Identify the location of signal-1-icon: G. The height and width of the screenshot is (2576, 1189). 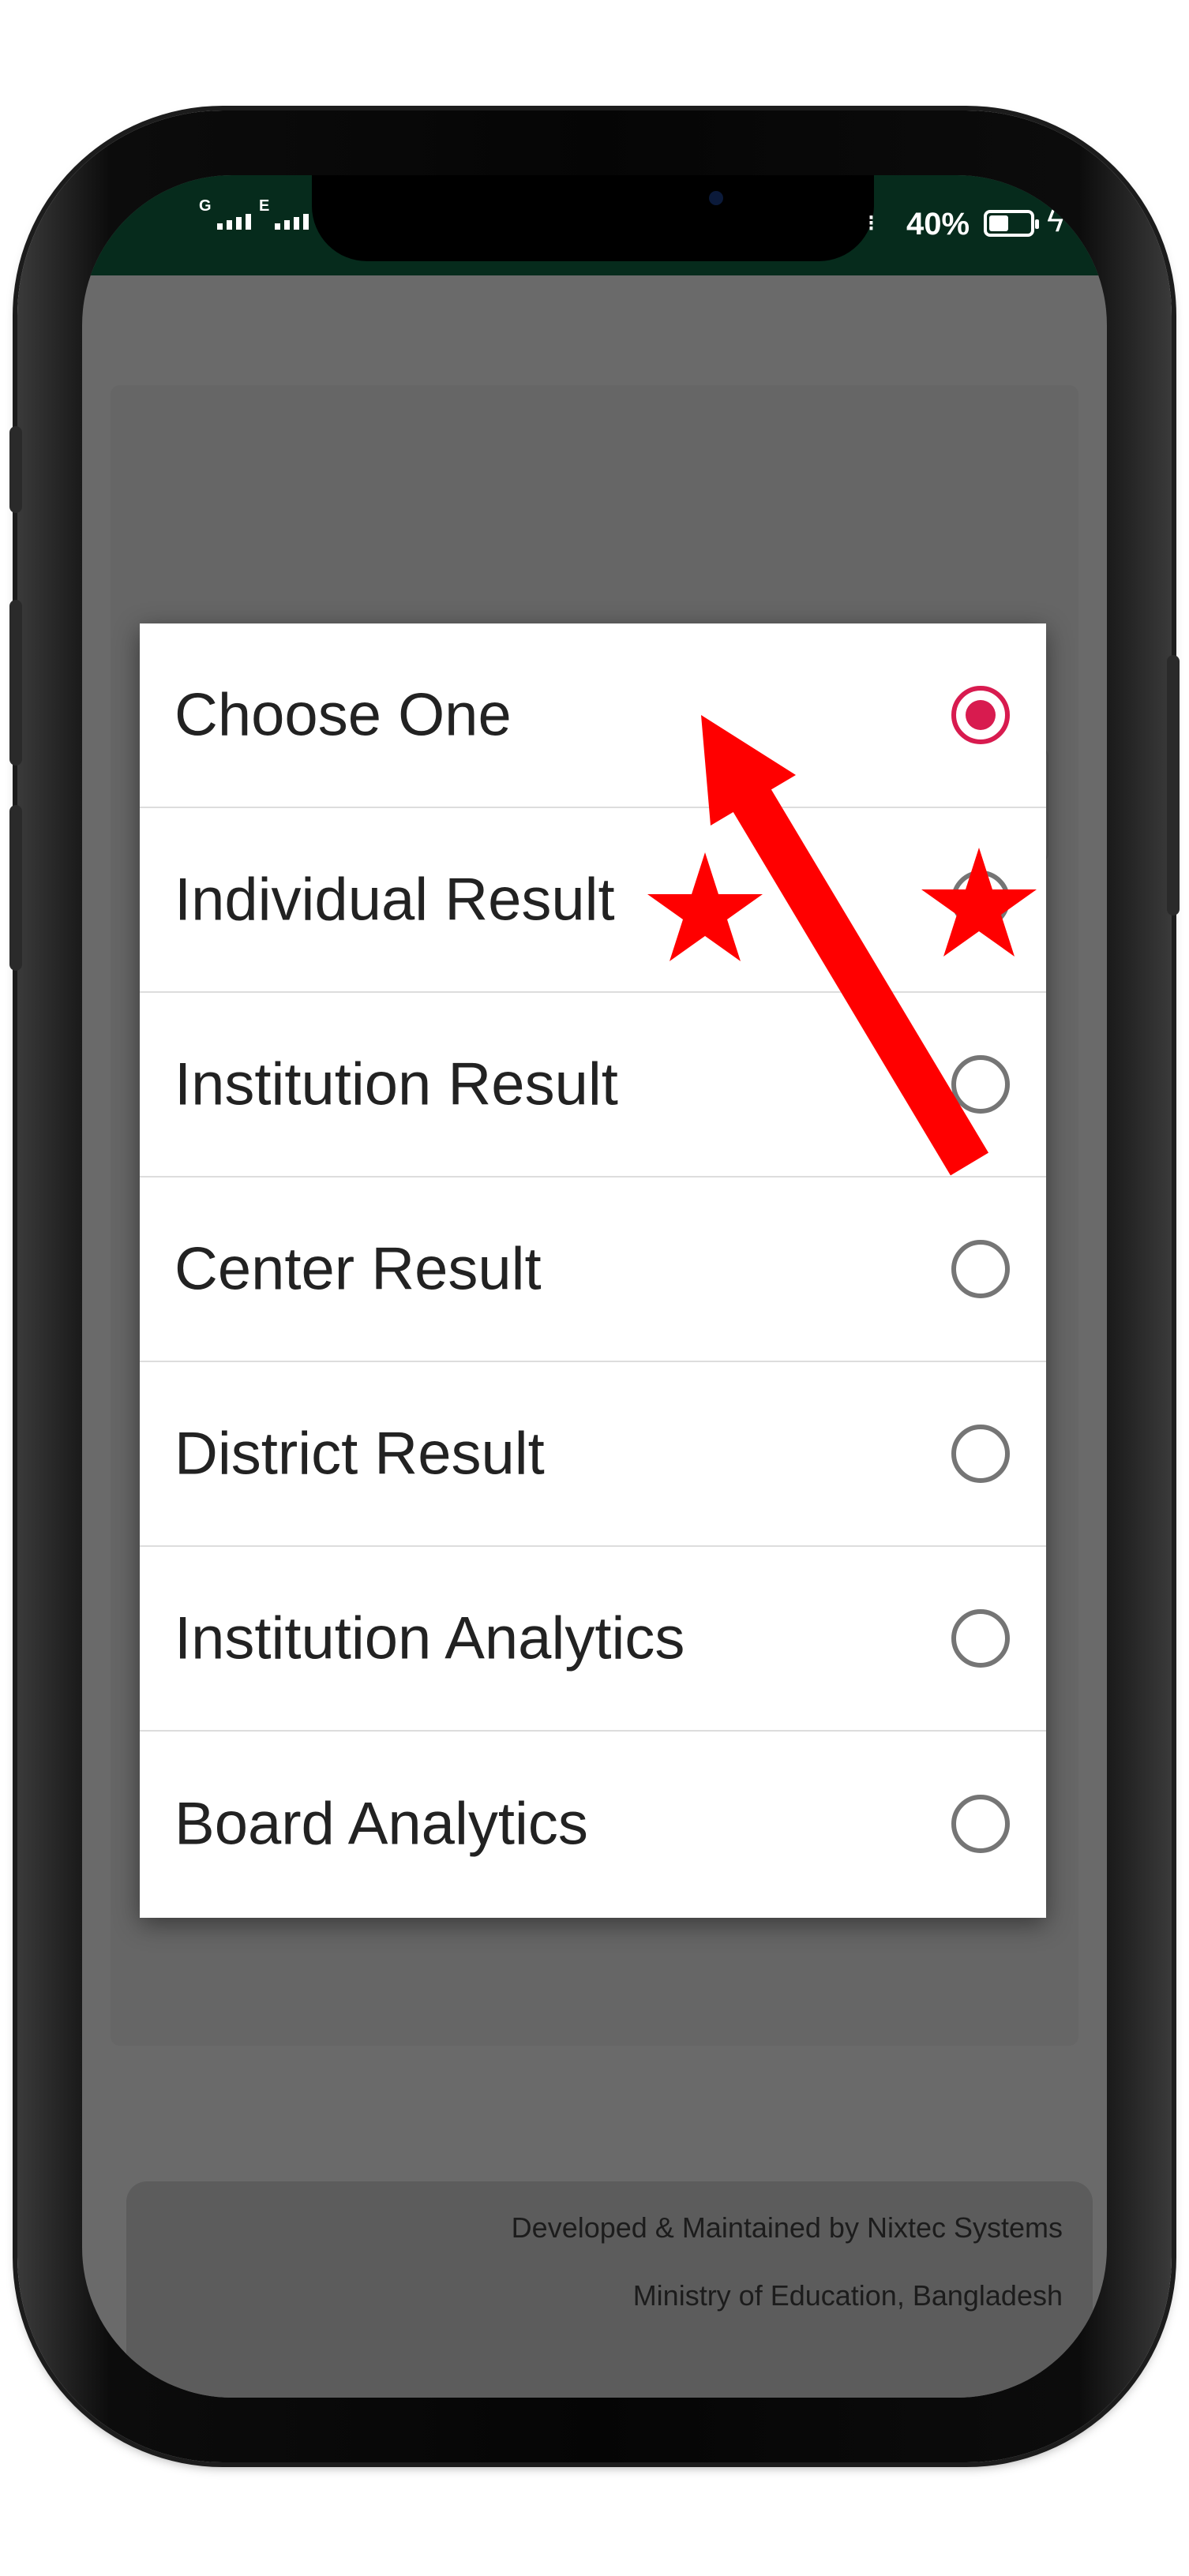
(225, 213).